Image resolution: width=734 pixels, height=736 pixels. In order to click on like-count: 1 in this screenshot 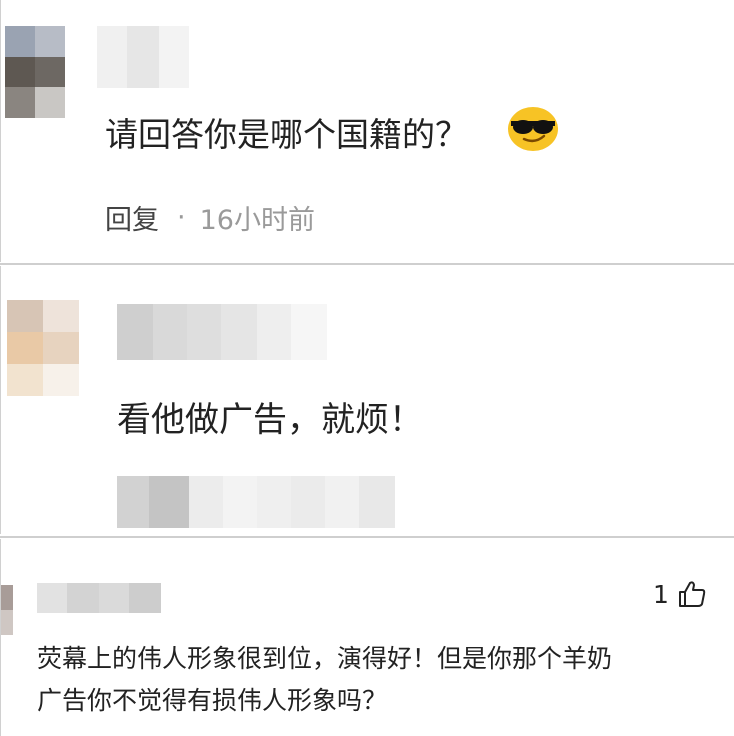, I will do `click(661, 594)`.